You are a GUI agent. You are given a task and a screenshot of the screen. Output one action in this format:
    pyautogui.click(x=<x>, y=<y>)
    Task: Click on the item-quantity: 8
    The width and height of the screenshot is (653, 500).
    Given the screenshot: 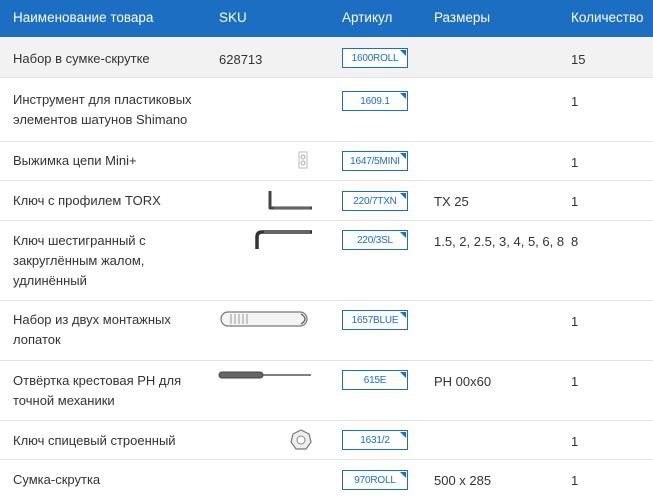 What is the action you would take?
    pyautogui.click(x=575, y=241)
    